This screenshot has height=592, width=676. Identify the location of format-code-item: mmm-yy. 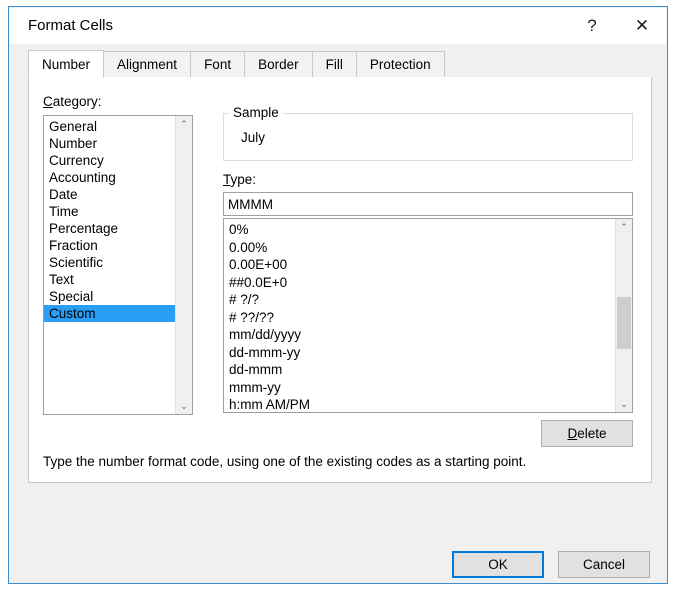
(419, 388).